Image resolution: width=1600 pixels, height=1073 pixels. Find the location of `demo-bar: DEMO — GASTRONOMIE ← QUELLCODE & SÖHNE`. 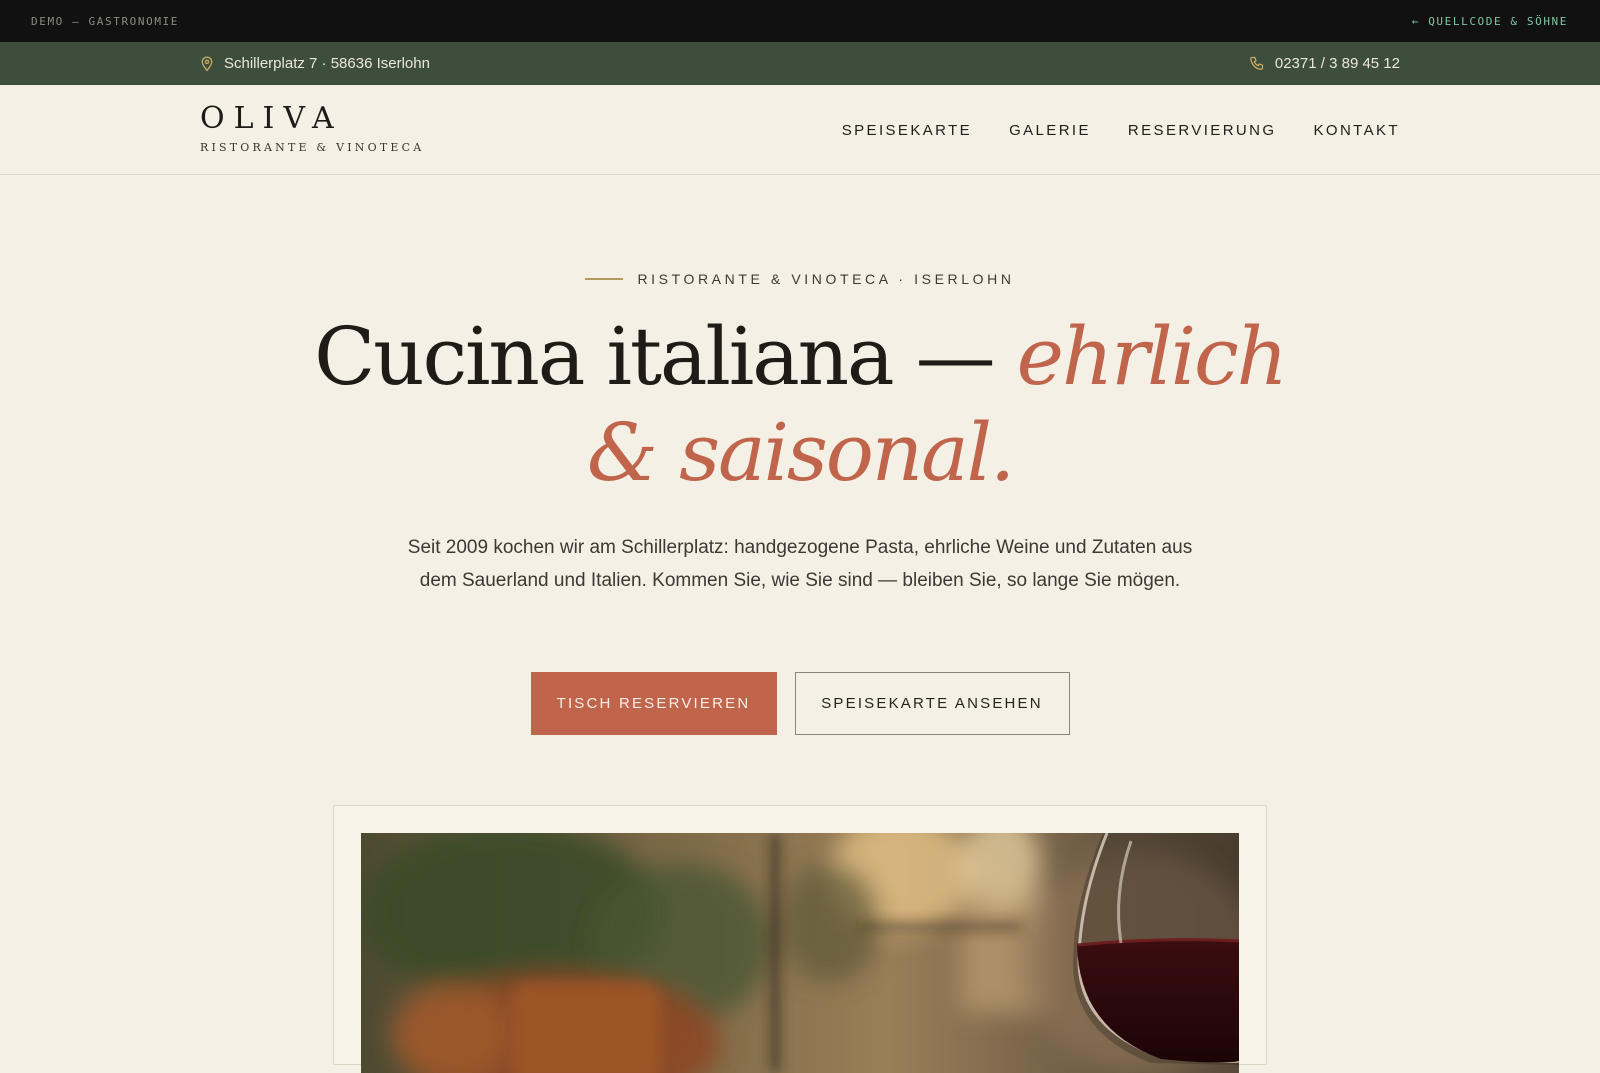

demo-bar: DEMO — GASTRONOMIE ← QUELLCODE & SÖHNE is located at coordinates (800, 21).